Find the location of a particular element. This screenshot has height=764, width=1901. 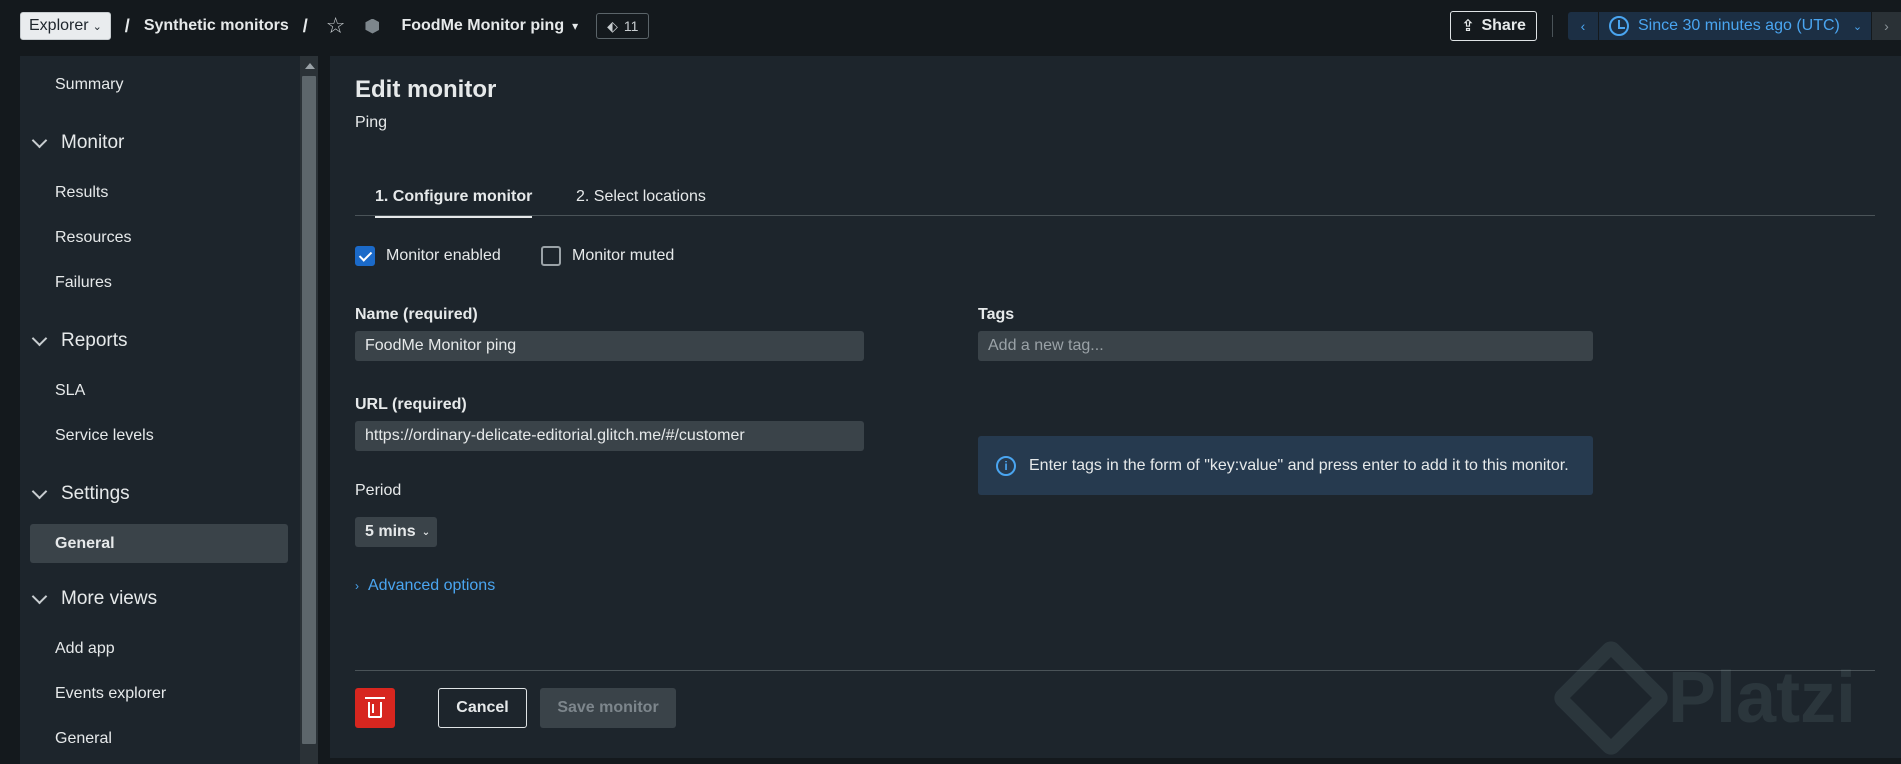

sidebar-section-more-views: More views is located at coordinates (93, 599).